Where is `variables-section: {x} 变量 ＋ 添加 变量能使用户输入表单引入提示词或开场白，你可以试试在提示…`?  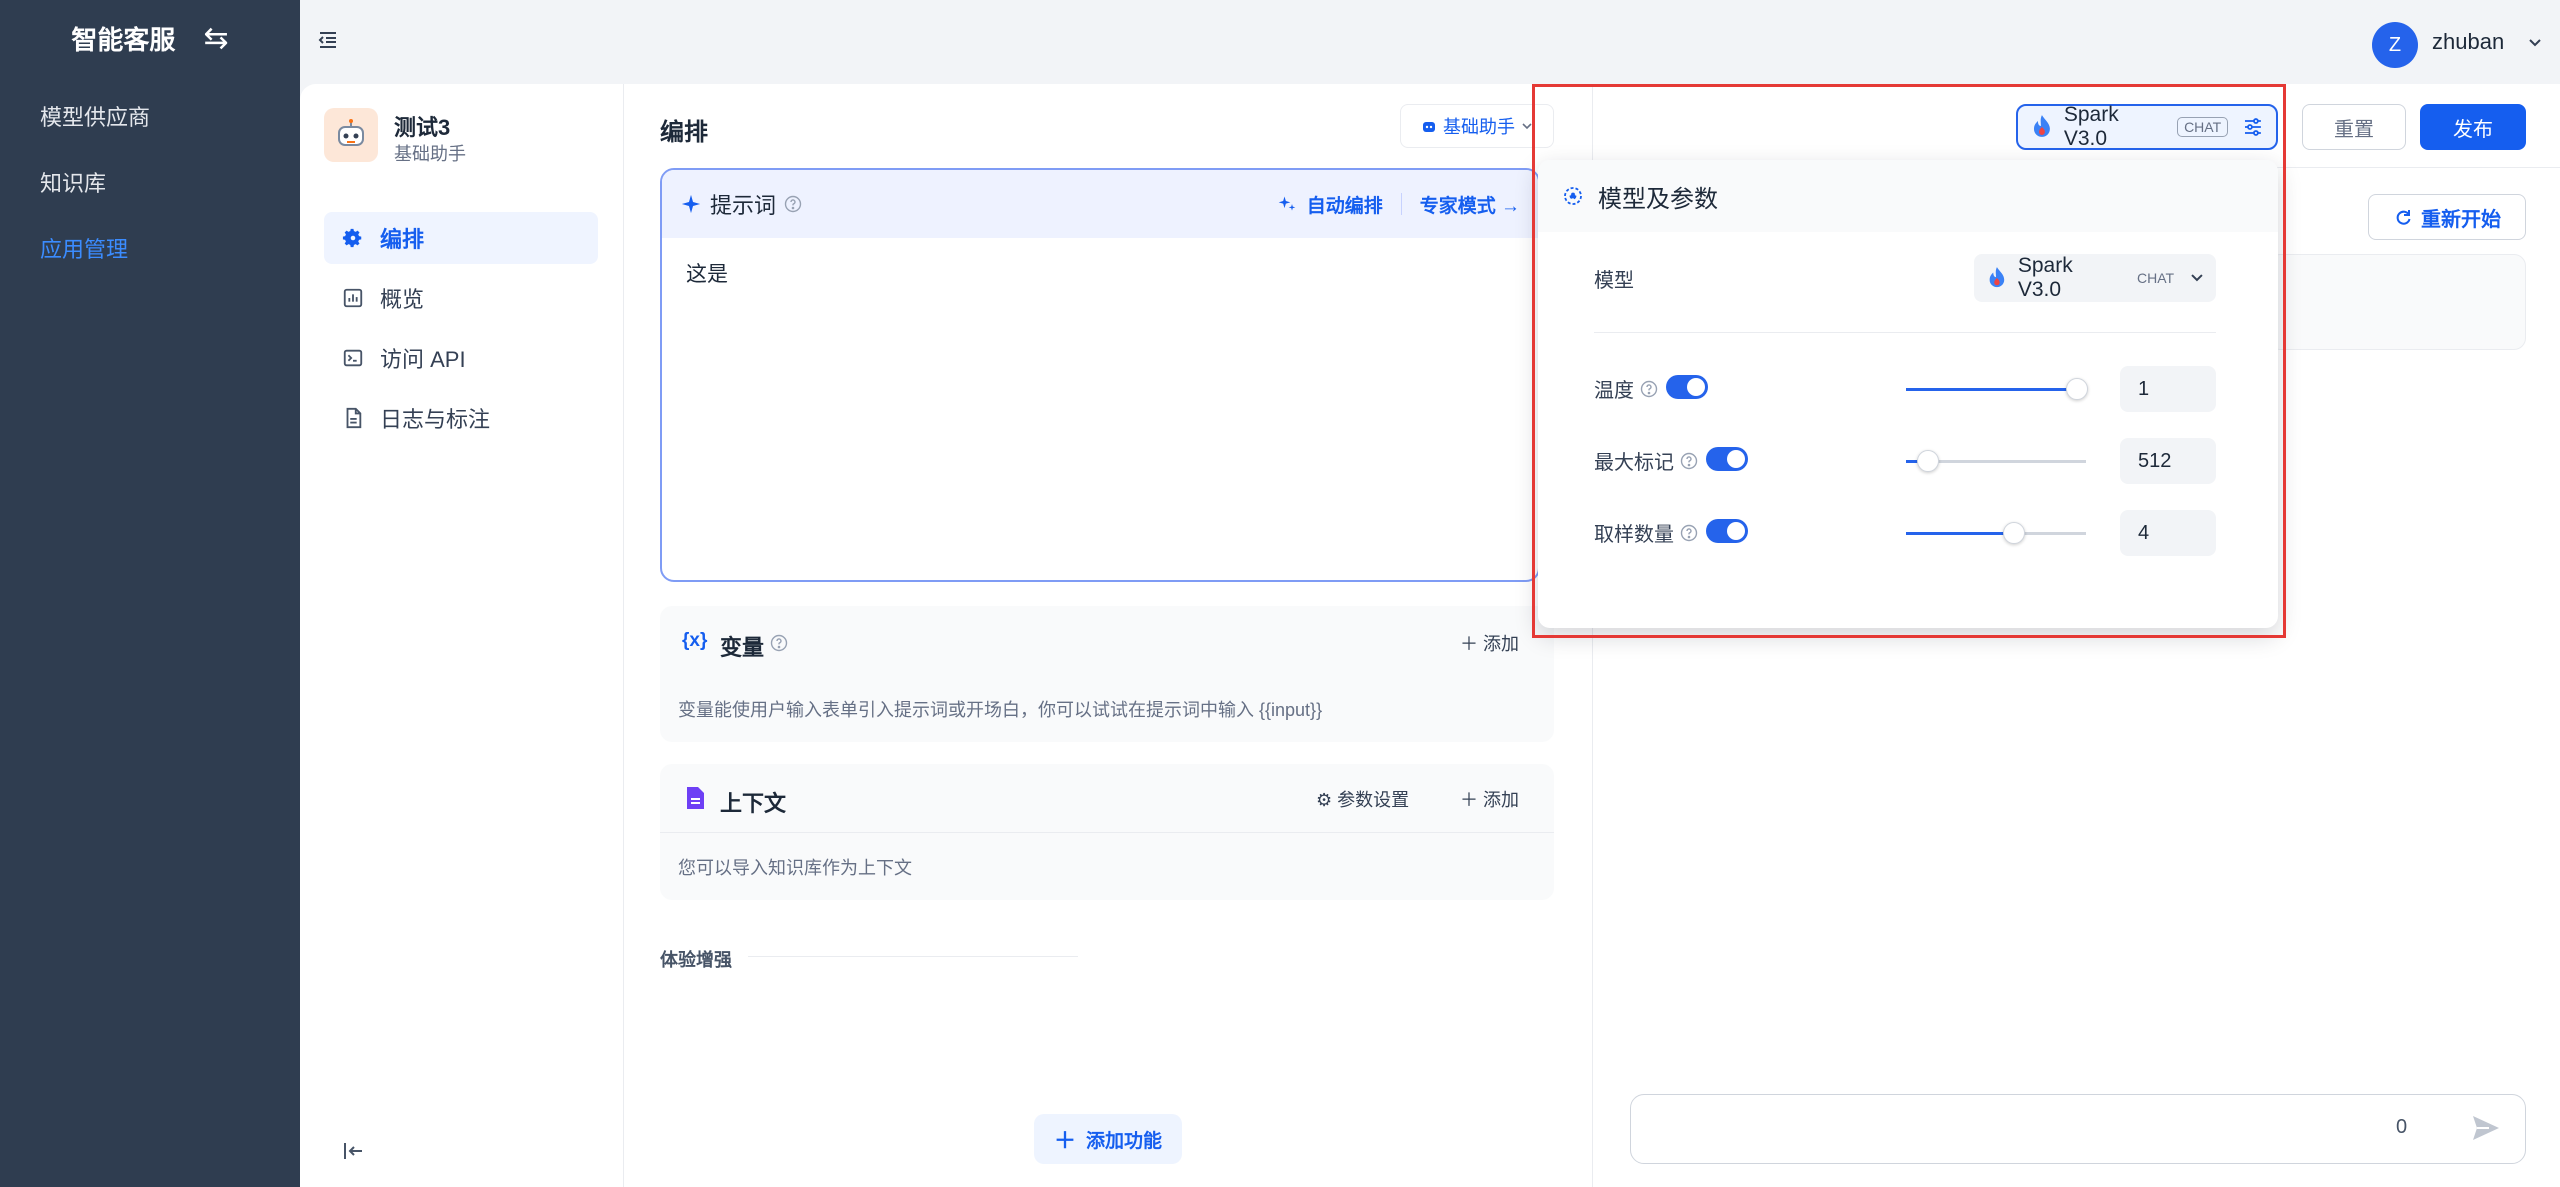
variables-section: {x} 变量 ＋ 添加 变量能使用户输入表单引入提示词或开场白，你可以试试在提示… is located at coordinates (1107, 674).